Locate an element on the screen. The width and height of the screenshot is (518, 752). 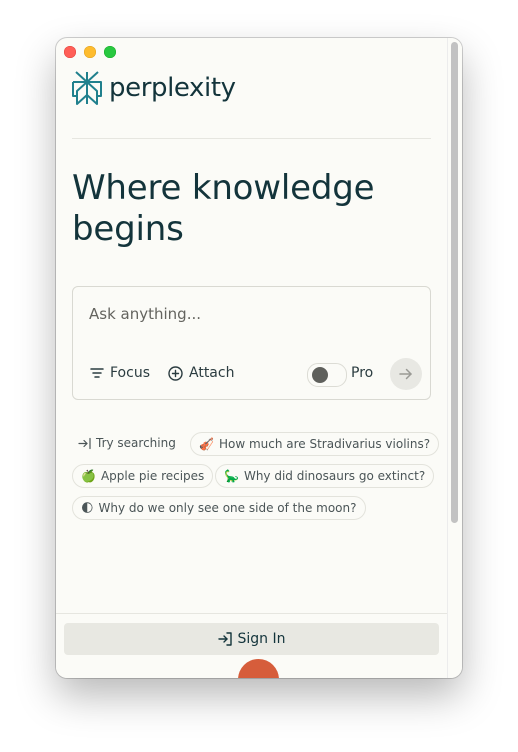
sign-in-icon is located at coordinates (224, 639).